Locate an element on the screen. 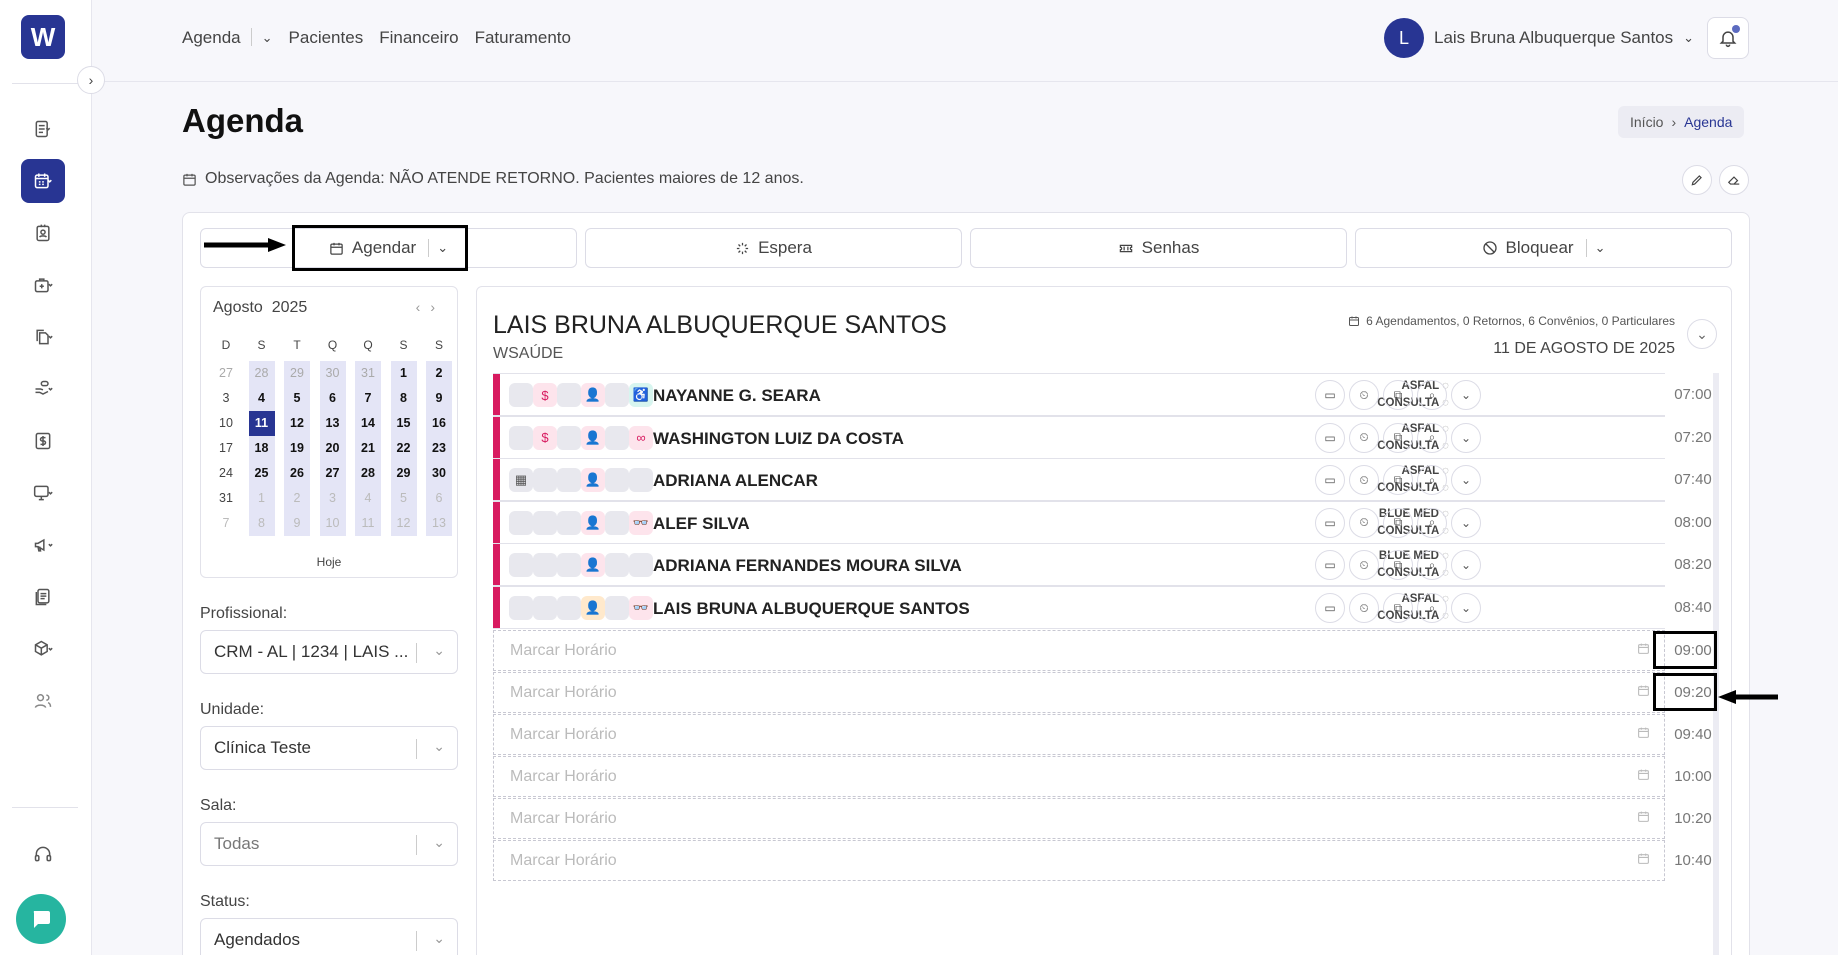 This screenshot has height=955, width=1838. calendar-day: 1 is located at coordinates (261, 498).